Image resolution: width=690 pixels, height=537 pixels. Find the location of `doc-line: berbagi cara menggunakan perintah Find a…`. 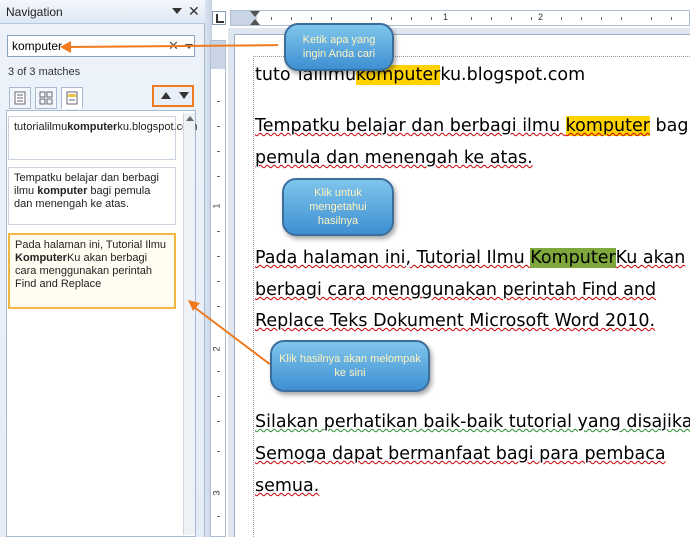

doc-line: berbagi cara menggunakan perintah Find a… is located at coordinates (455, 290).